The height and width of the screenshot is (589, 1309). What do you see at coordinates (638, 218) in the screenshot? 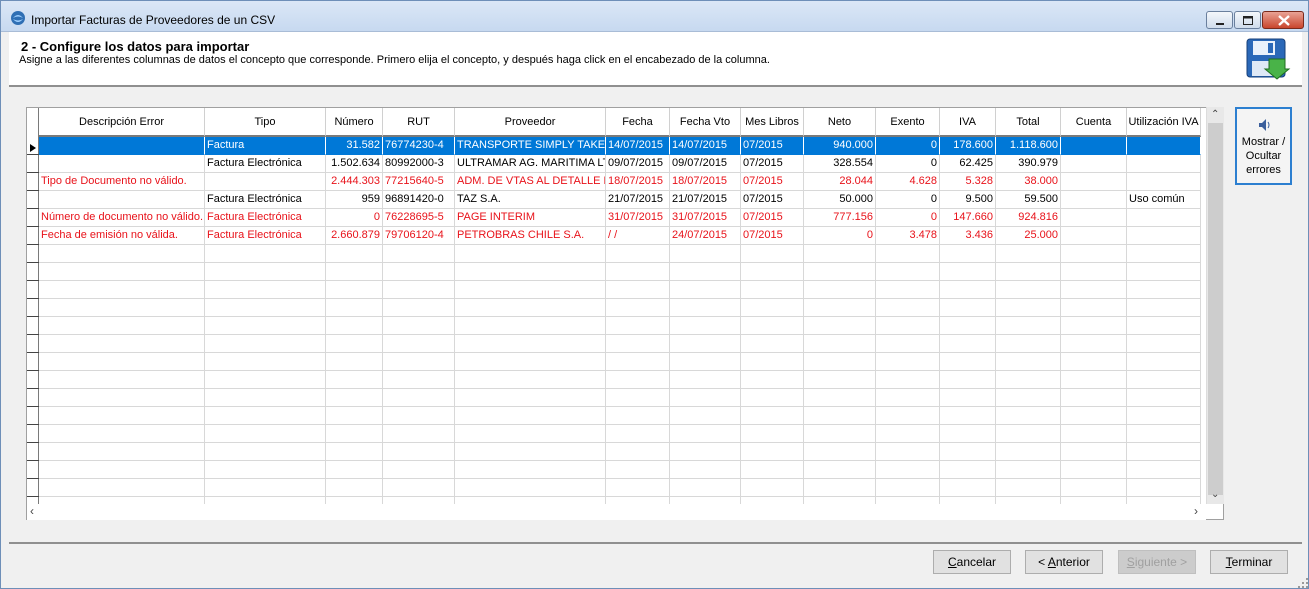
I see `table-cell: 31/07/2015` at bounding box center [638, 218].